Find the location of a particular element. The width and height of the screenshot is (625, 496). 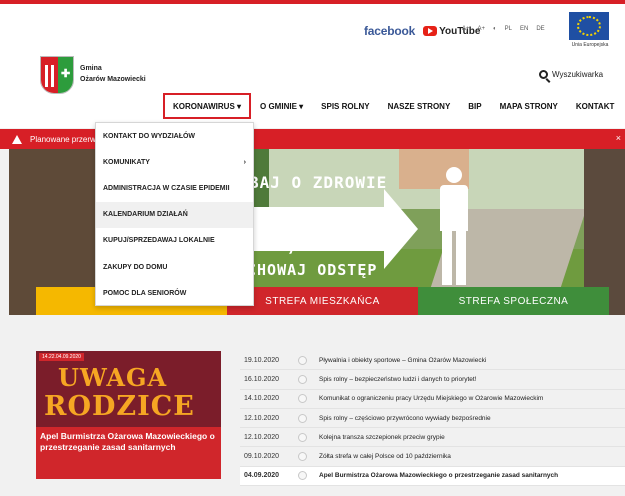

news-image-line-2: RODZICE is located at coordinates (119, 406).